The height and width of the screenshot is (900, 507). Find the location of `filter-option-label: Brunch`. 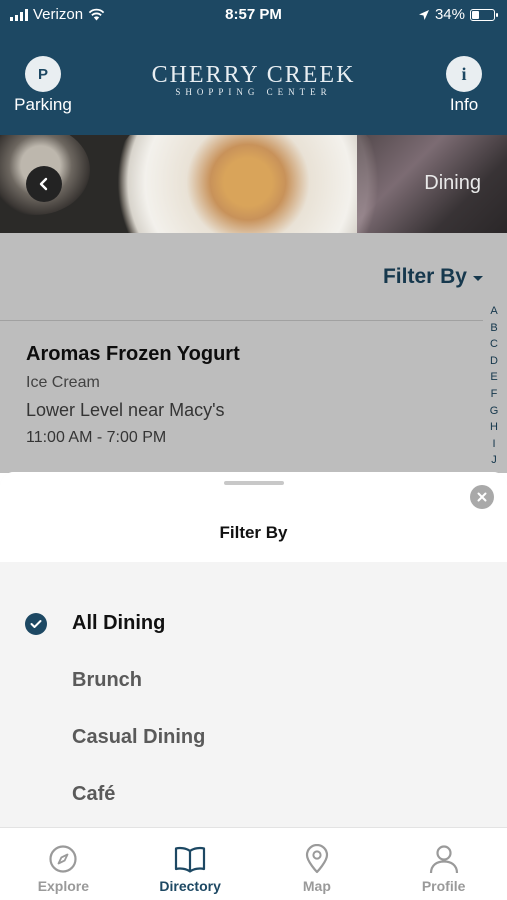

filter-option-label: Brunch is located at coordinates (107, 680).